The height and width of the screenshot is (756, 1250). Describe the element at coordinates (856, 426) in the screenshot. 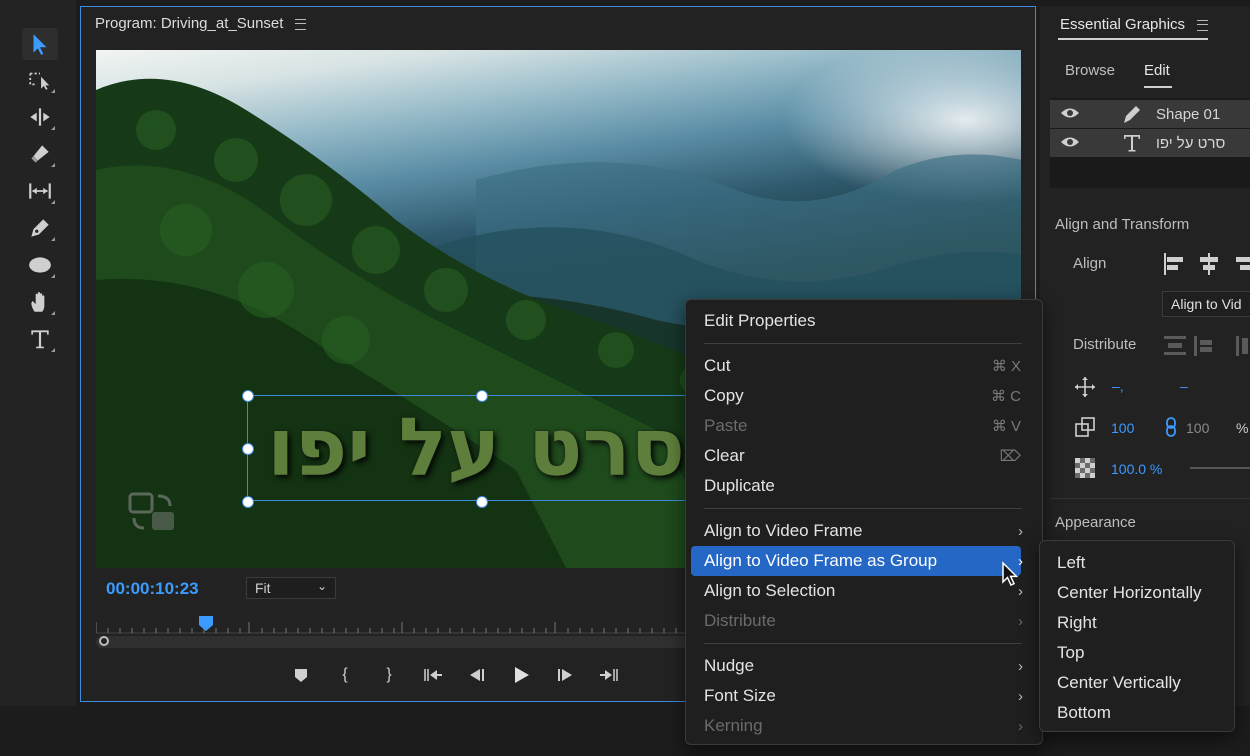

I see `menu-item-paste: Paste ⌘ V` at that location.